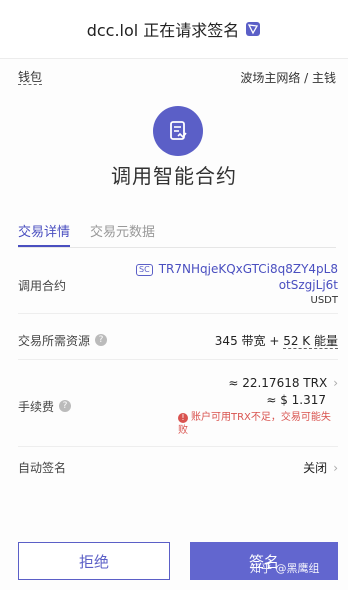 The width and height of the screenshot is (348, 590). I want to click on action-title: 调用智能合约, so click(174, 176).